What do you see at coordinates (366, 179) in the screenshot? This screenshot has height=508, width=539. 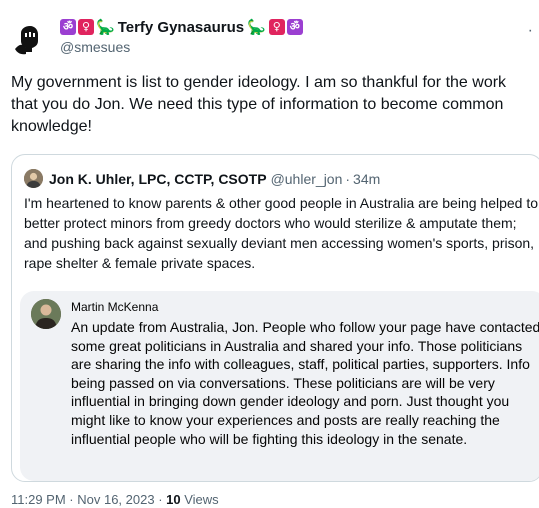 I see `quoted-tweet-time: 34m` at bounding box center [366, 179].